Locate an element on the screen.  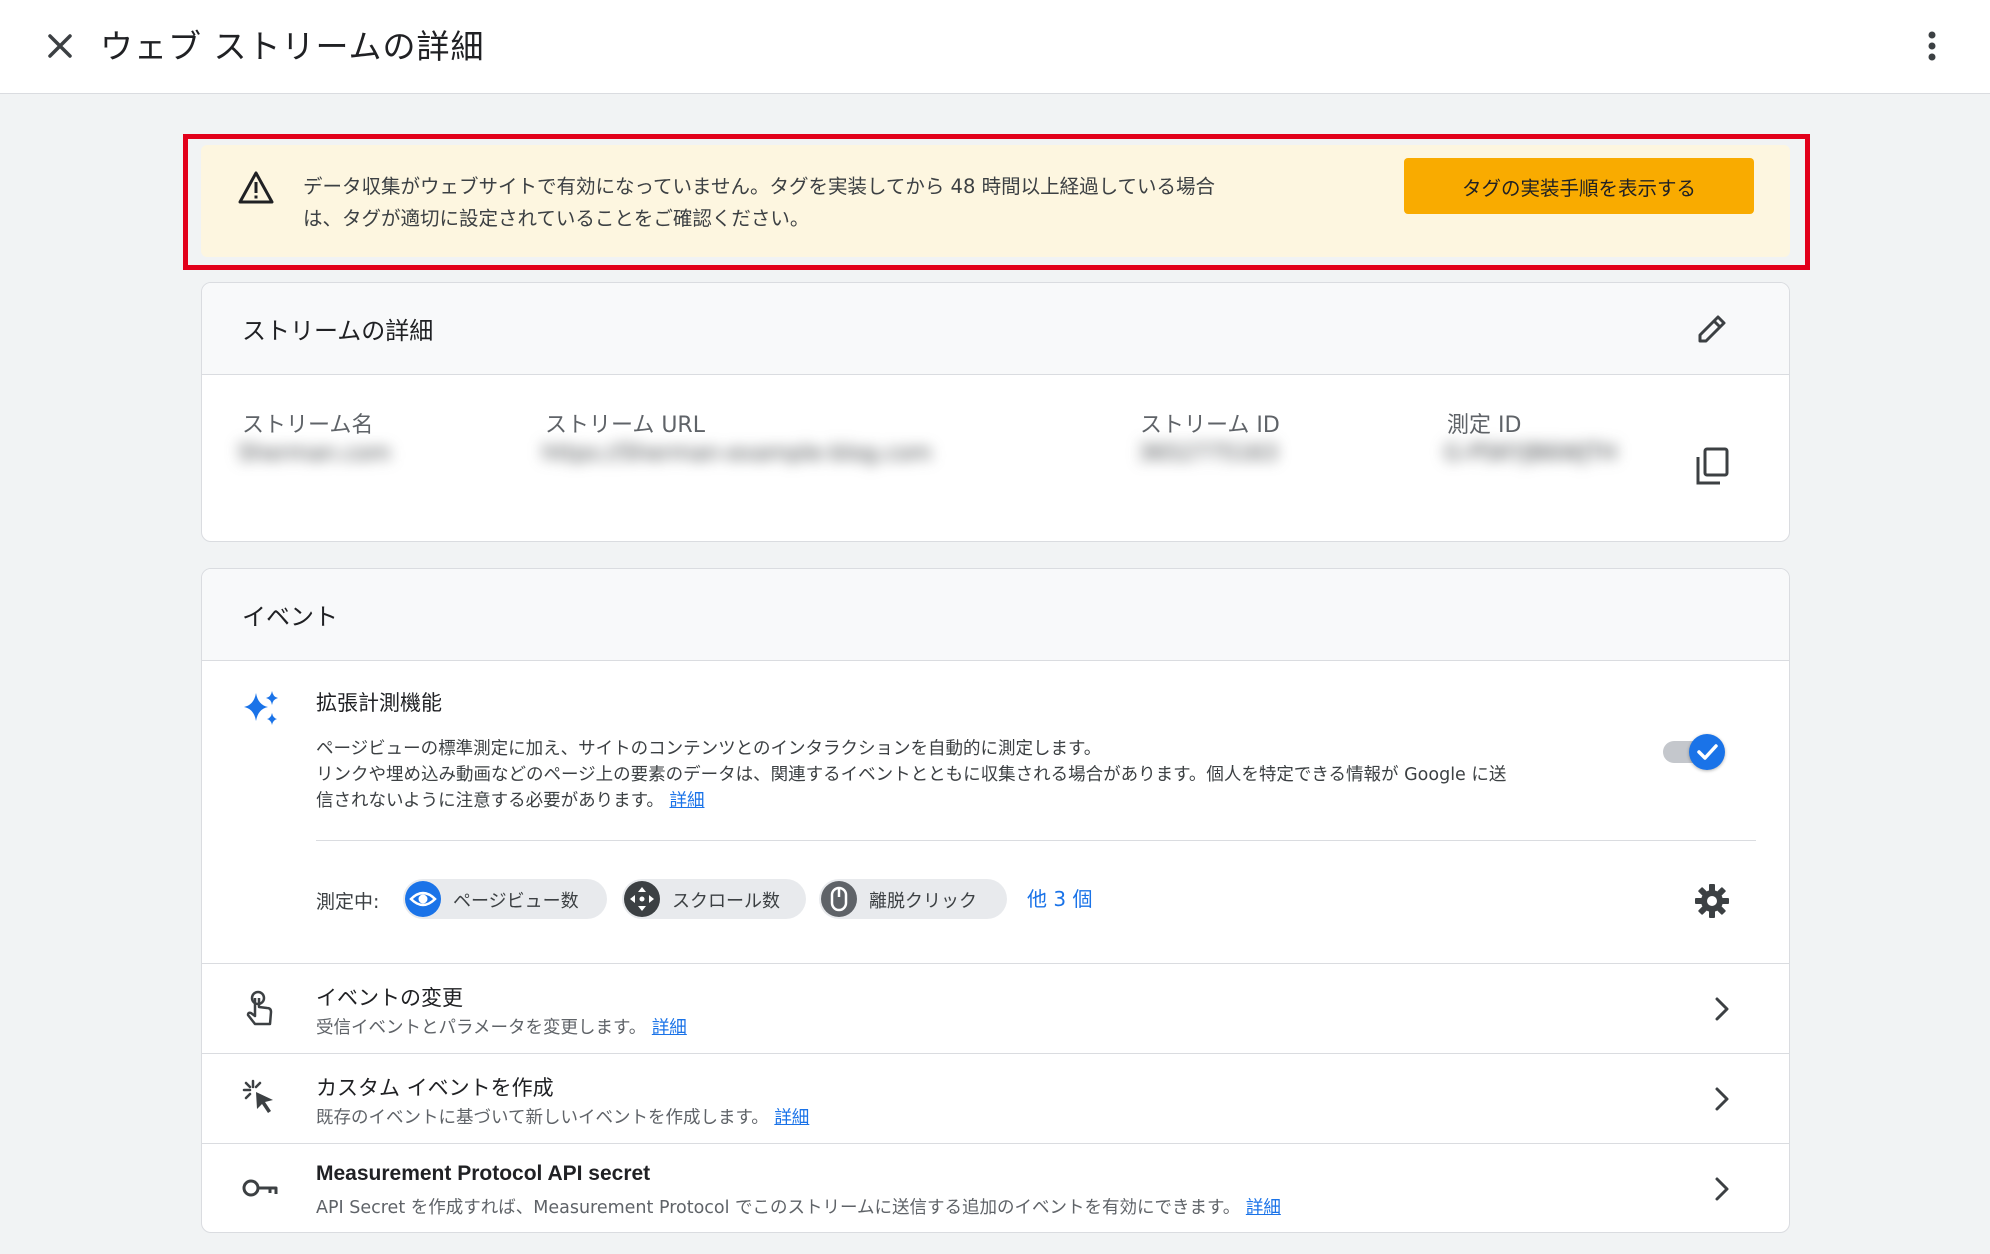
key-icon is located at coordinates (260, 1188).